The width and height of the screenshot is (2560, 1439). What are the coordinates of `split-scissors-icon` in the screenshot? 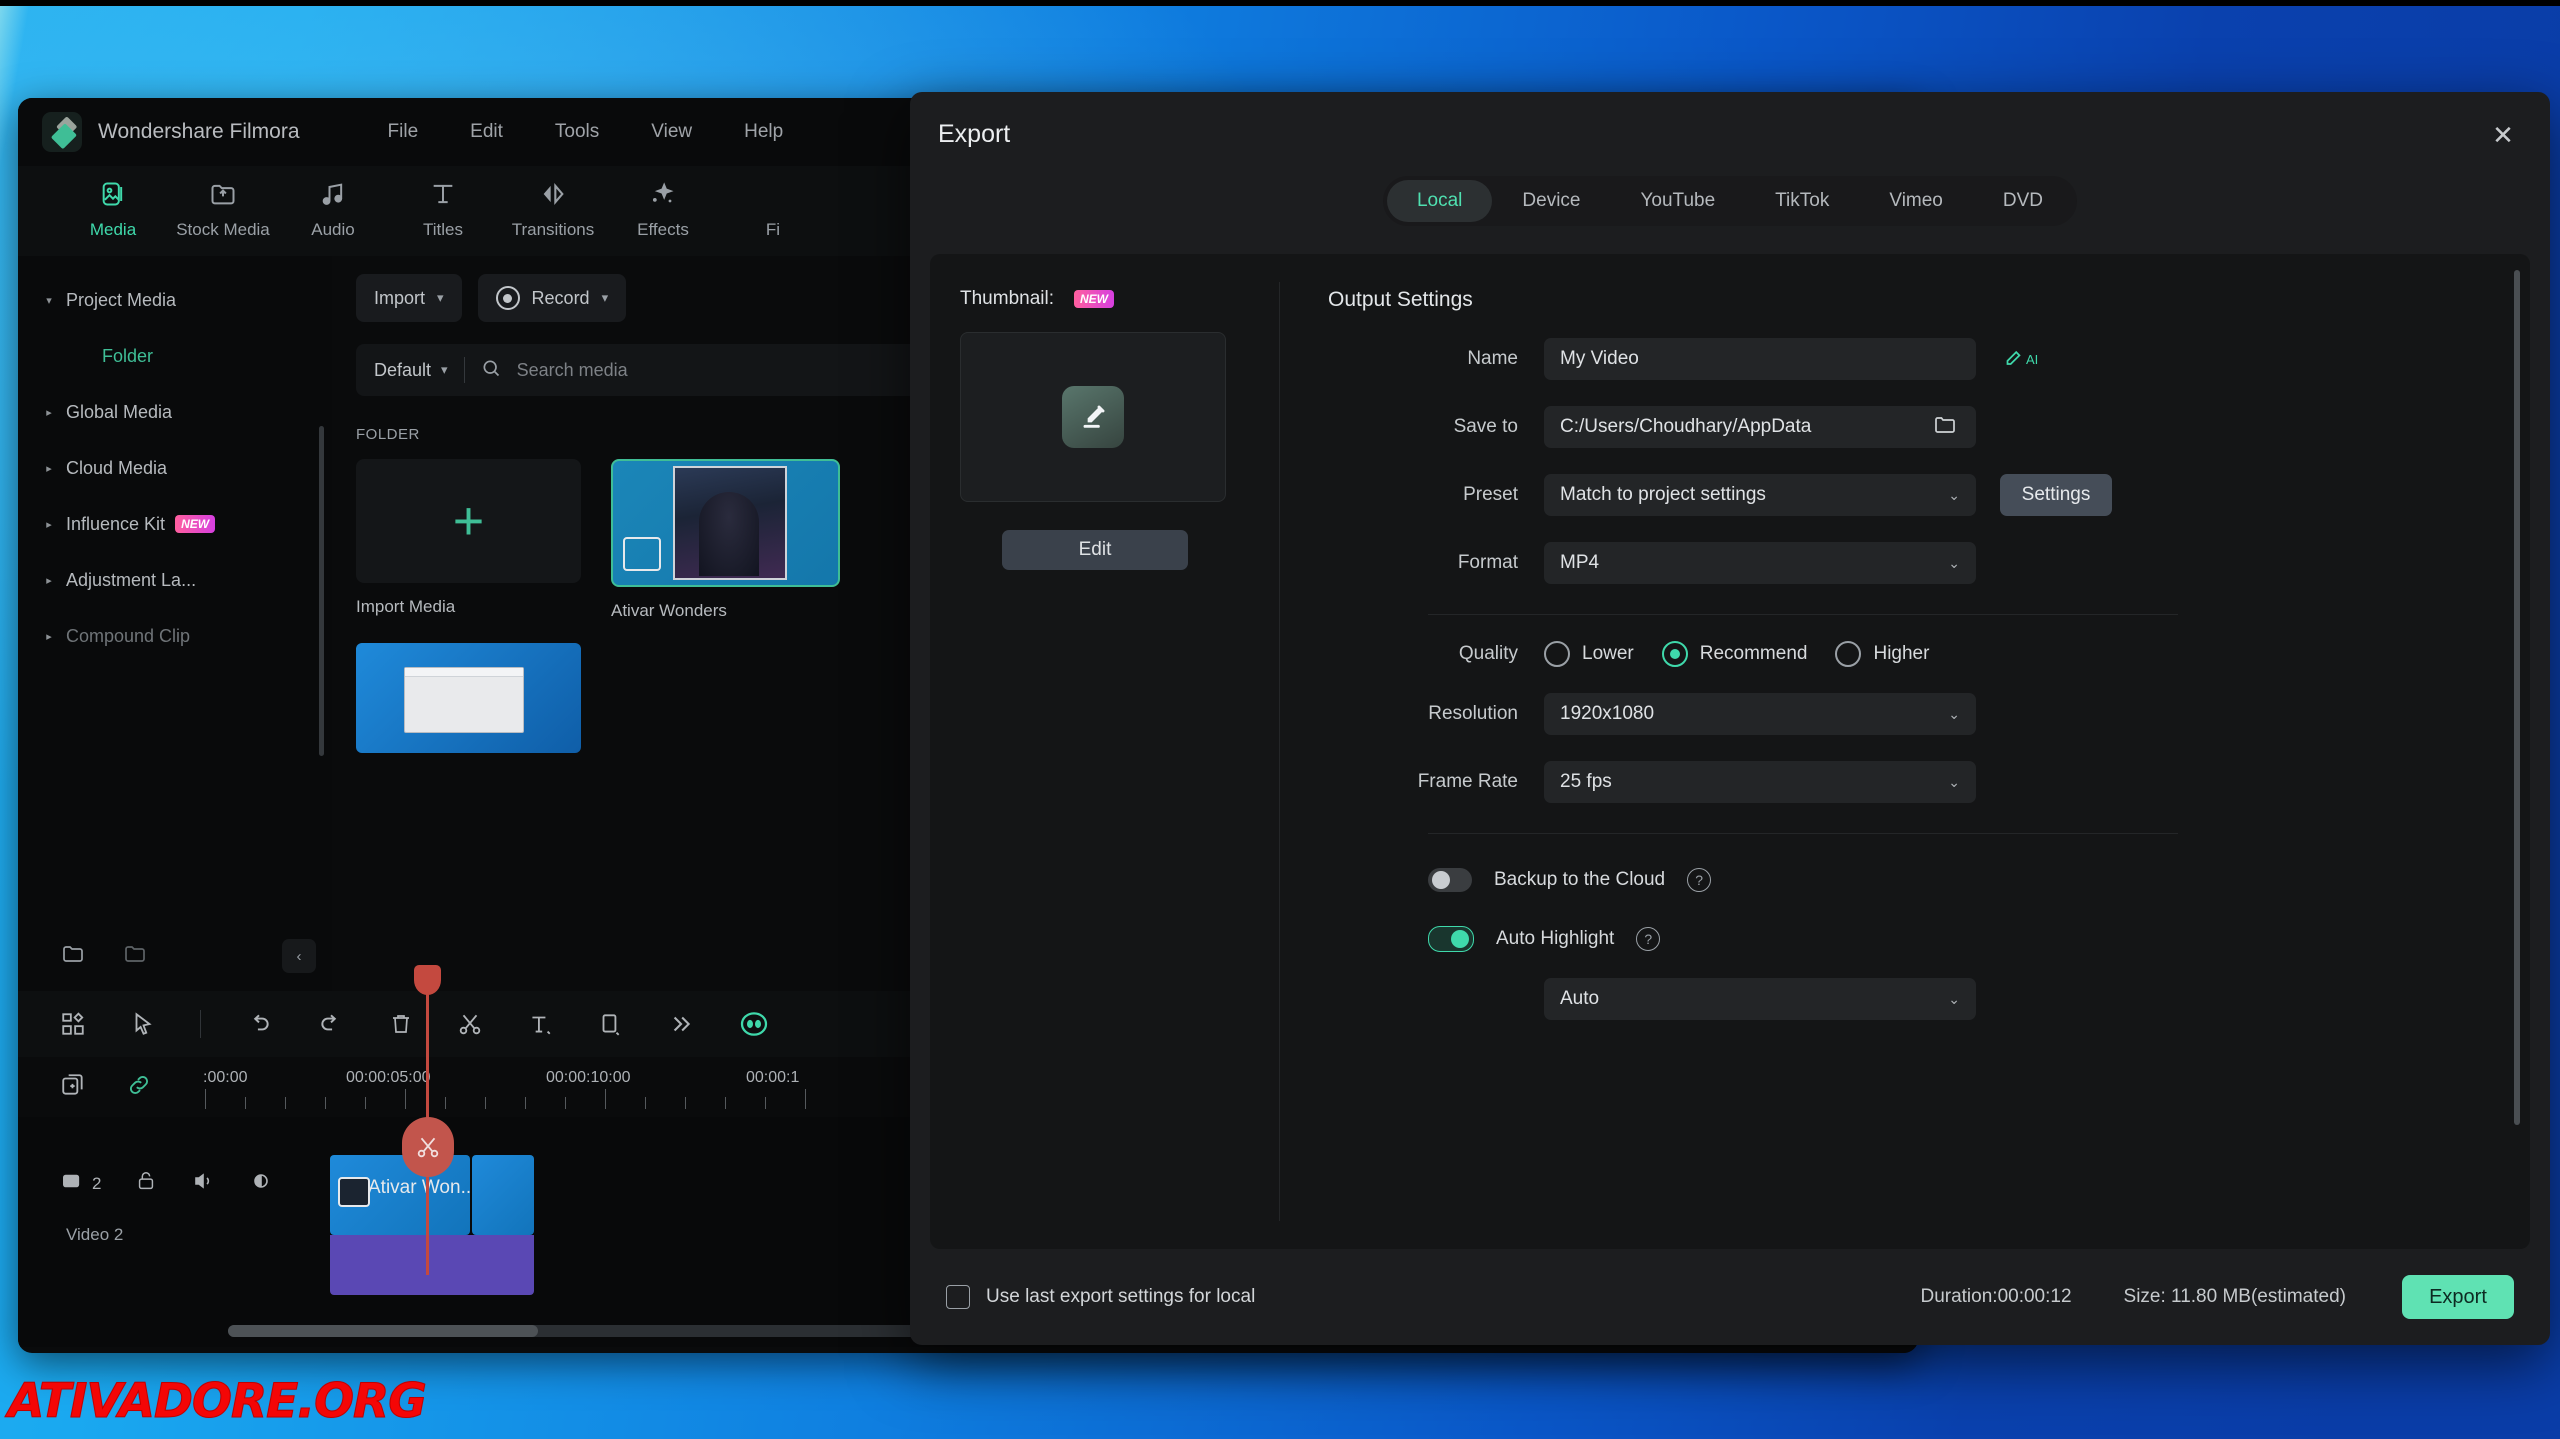 It's located at (470, 1024).